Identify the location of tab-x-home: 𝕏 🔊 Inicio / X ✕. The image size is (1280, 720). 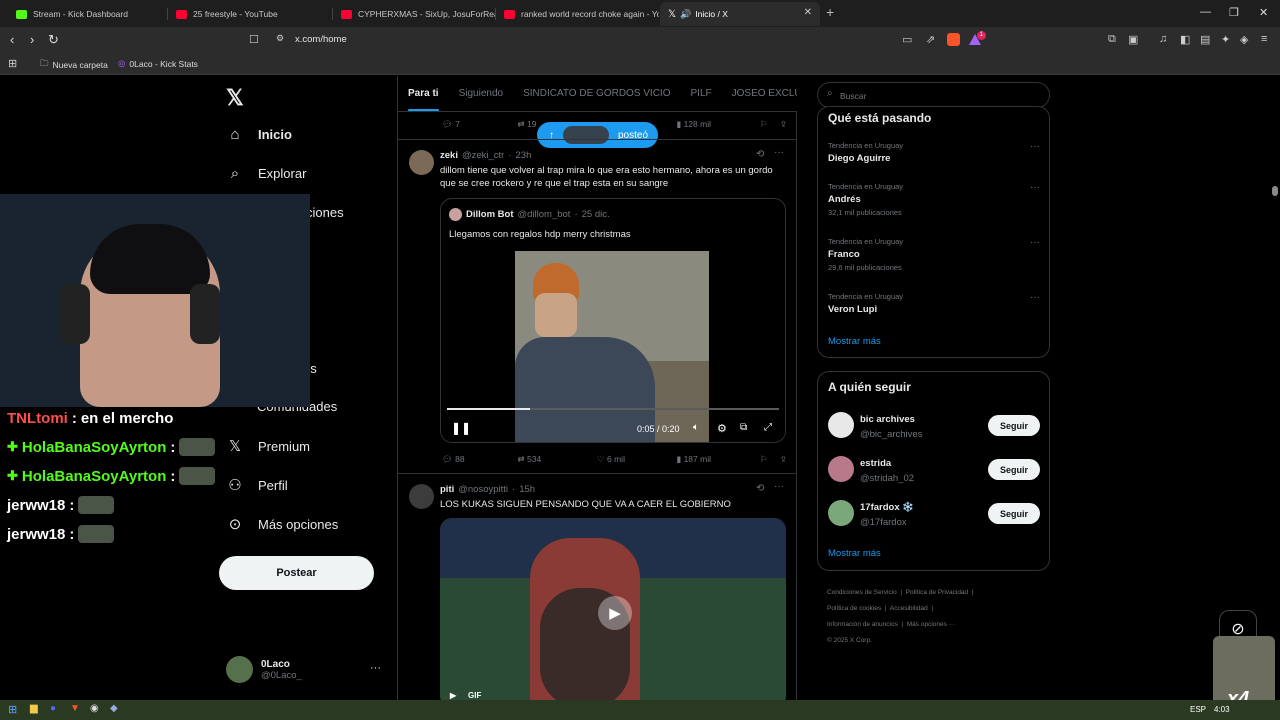
(740, 14).